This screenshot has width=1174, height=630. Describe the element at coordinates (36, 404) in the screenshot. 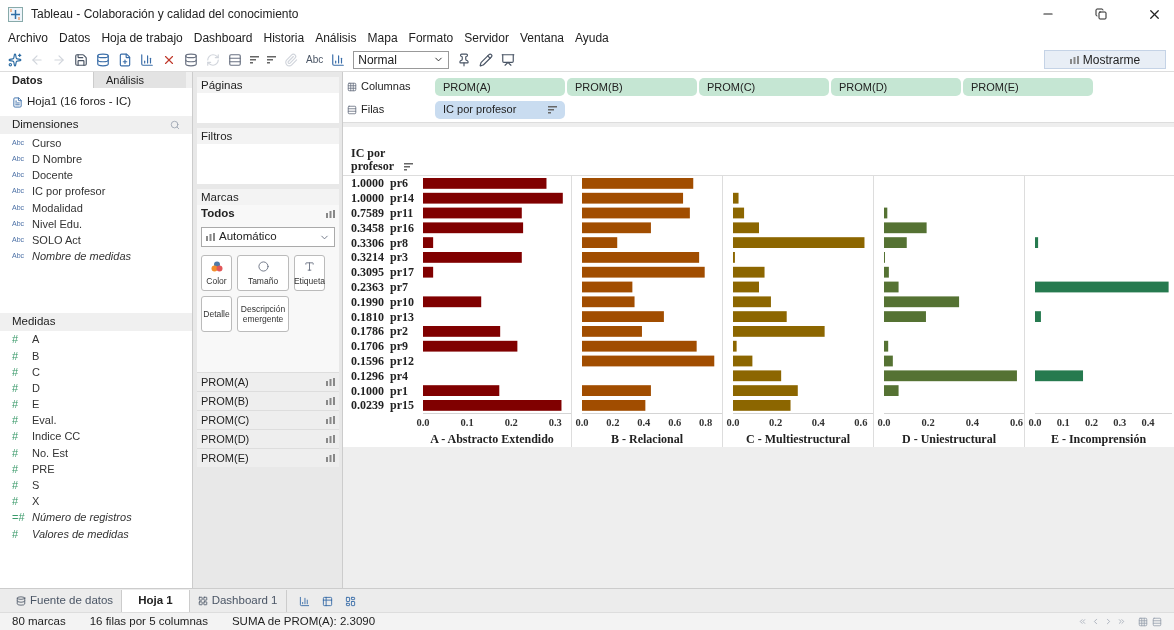

I see `field-item: E` at that location.